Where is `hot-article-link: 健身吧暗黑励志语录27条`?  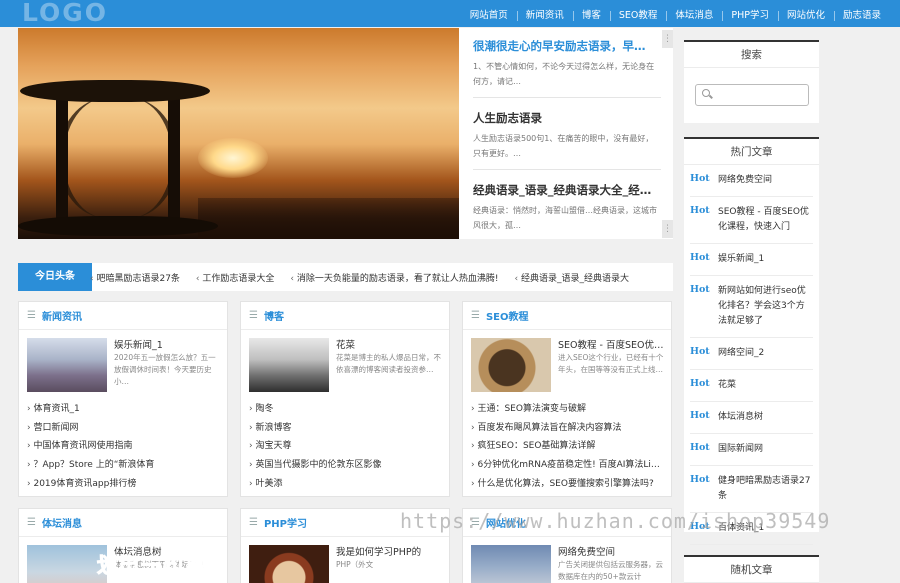
hot-article-link: 健身吧暗黑励志语录27条 is located at coordinates (765, 489).